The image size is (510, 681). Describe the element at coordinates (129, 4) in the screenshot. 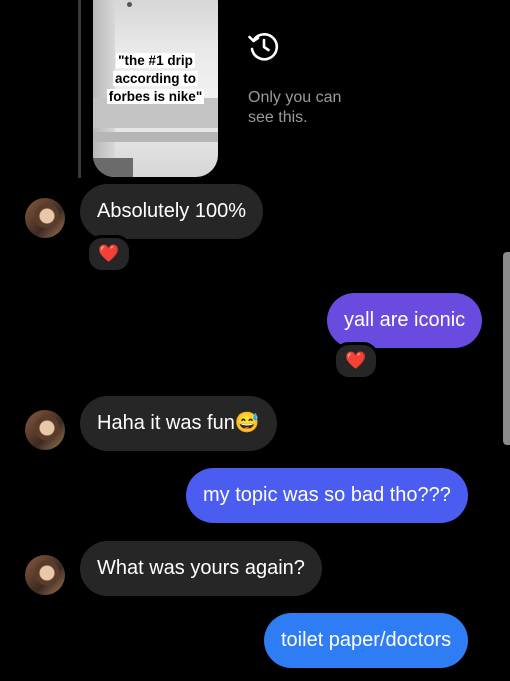

I see `ceiling-light` at that location.